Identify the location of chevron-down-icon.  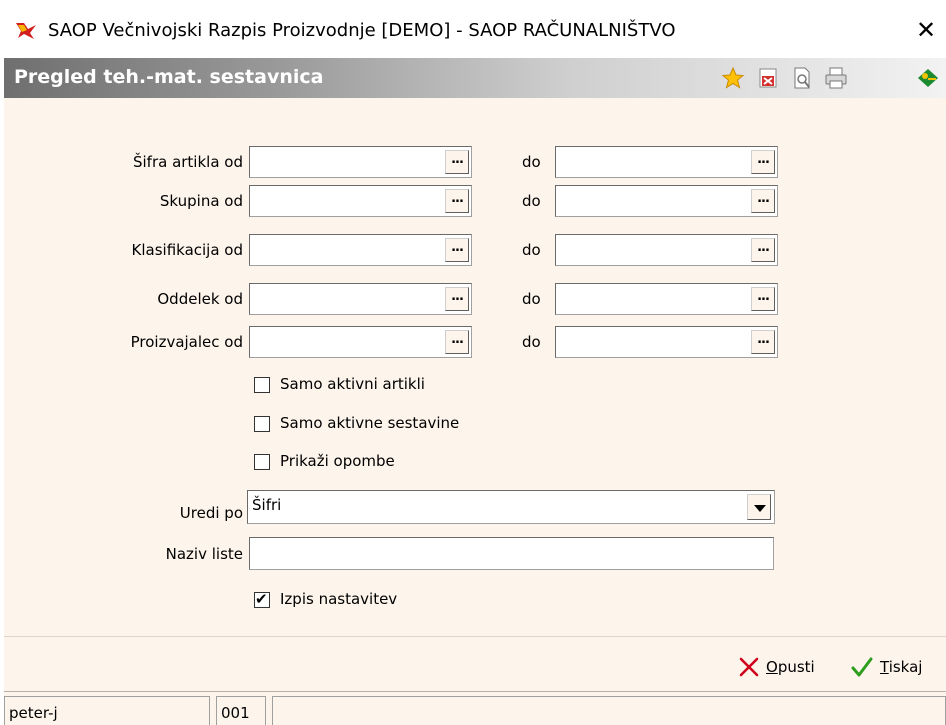
(759, 507).